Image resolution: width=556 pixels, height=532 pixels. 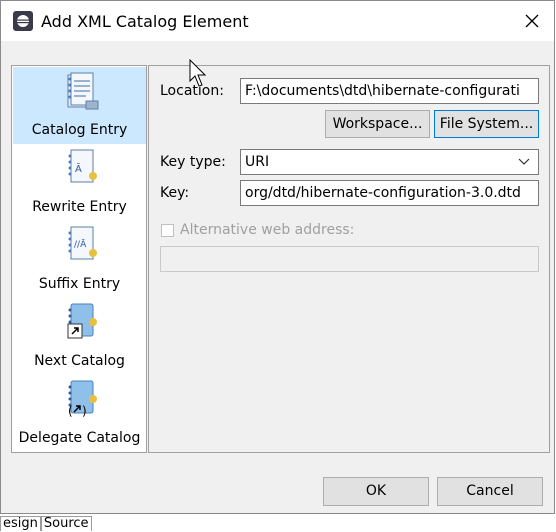 What do you see at coordinates (23, 21) in the screenshot?
I see `eclipse-app-icon` at bounding box center [23, 21].